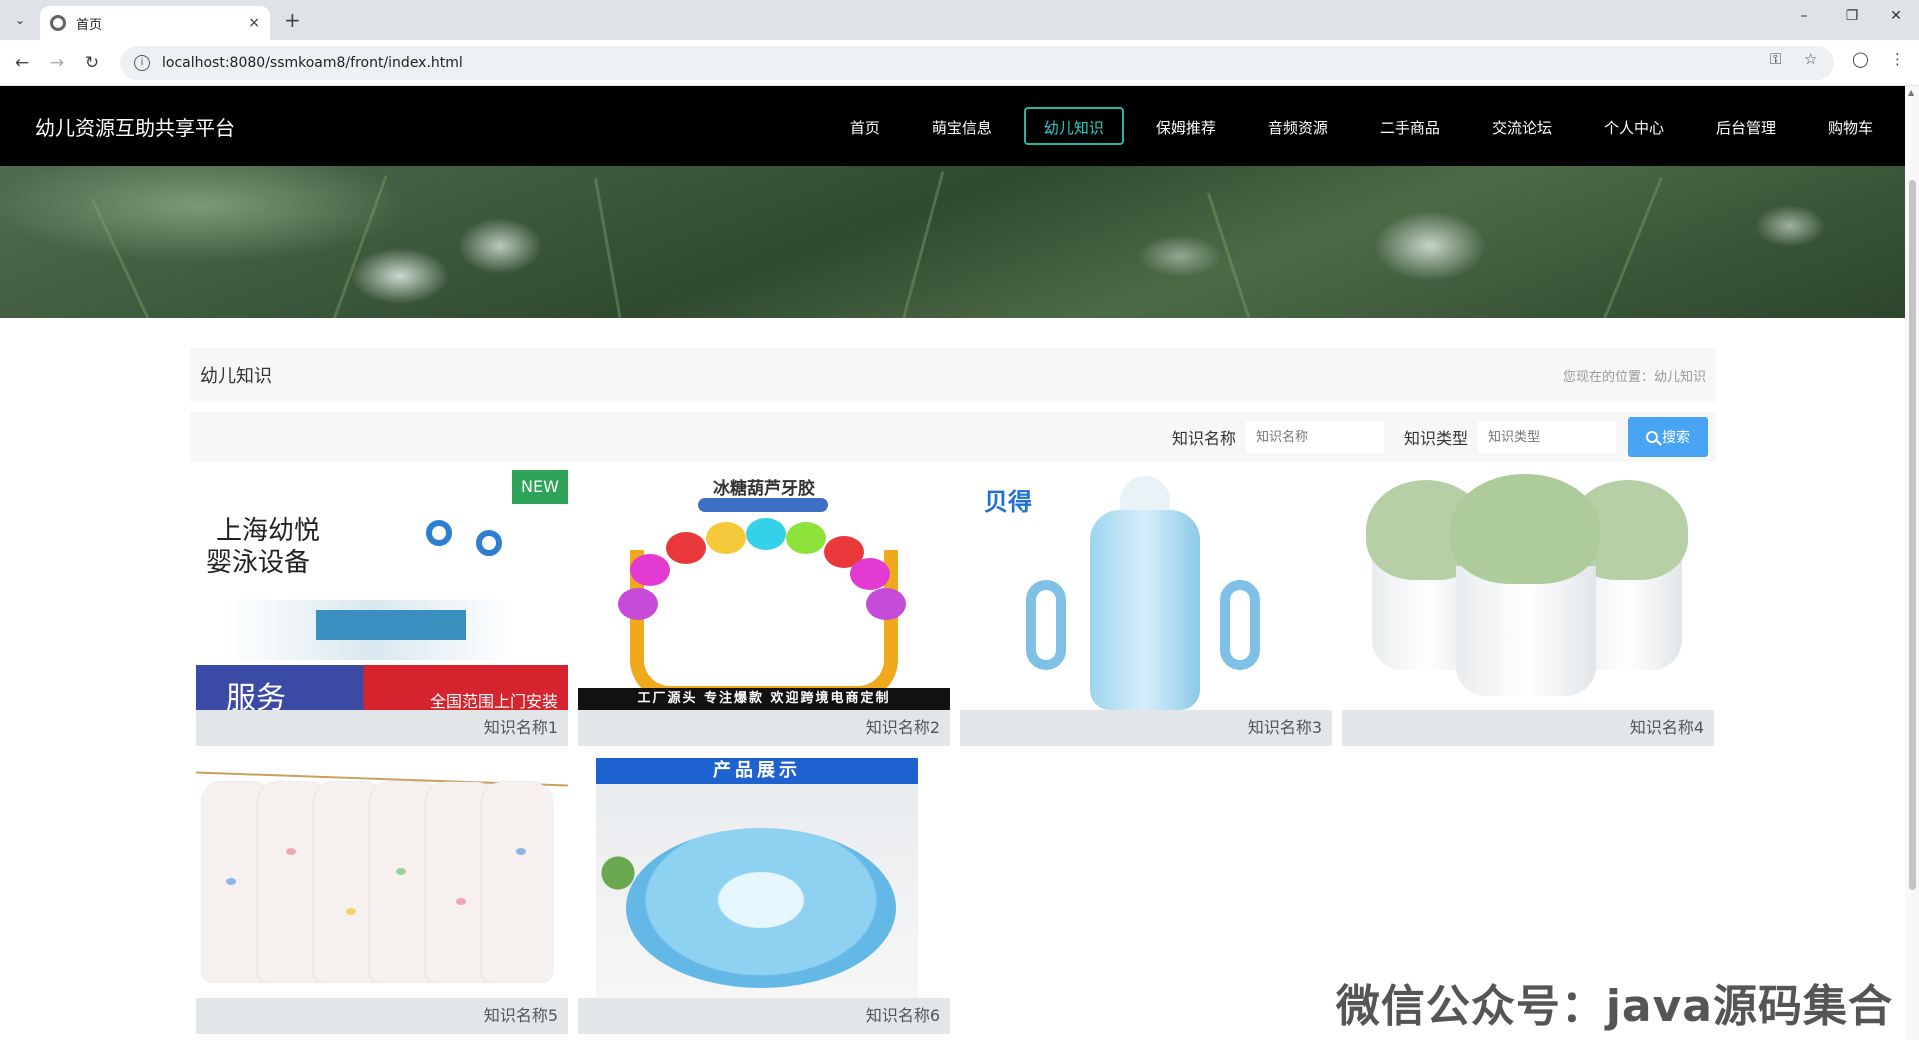 The image size is (1919, 1040). I want to click on page-scrollbar: ▲, so click(1912, 563).